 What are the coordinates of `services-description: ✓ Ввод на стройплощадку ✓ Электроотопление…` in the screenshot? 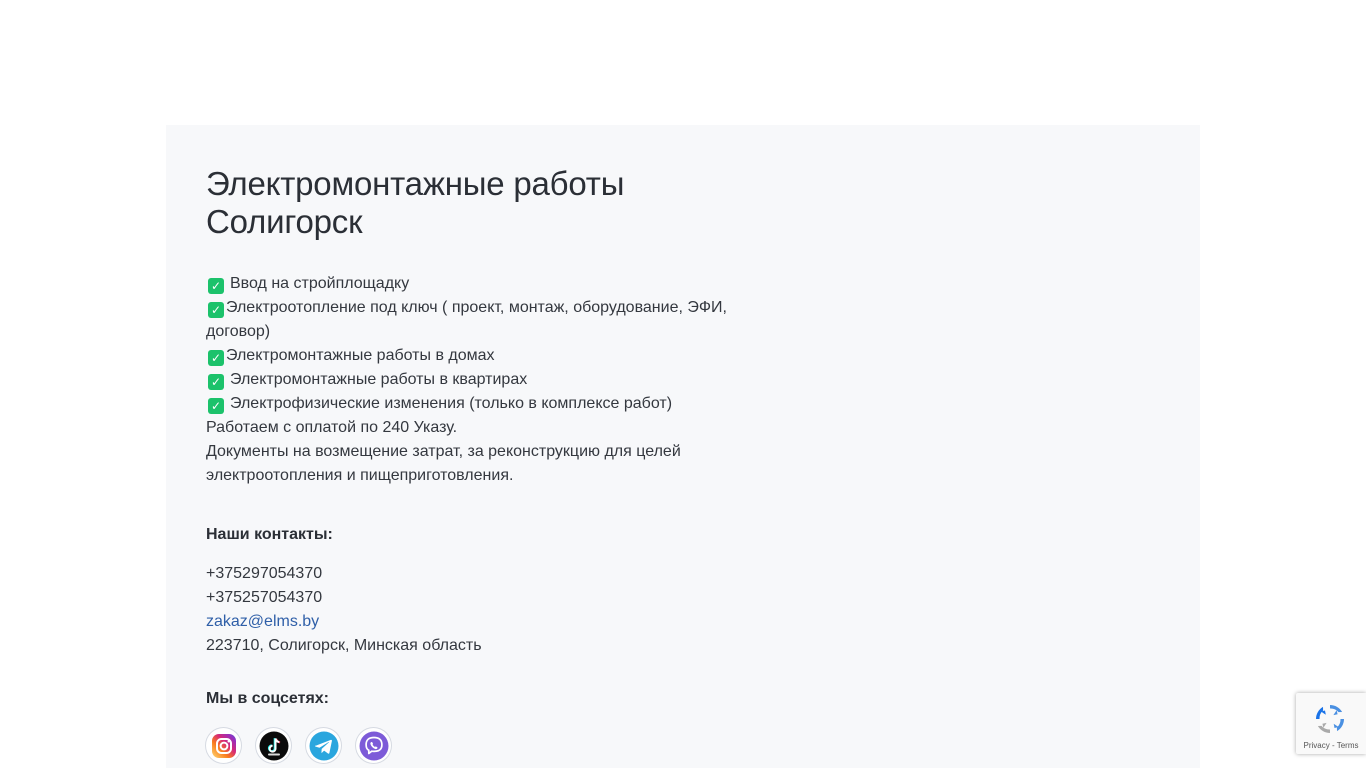 It's located at (486, 380).